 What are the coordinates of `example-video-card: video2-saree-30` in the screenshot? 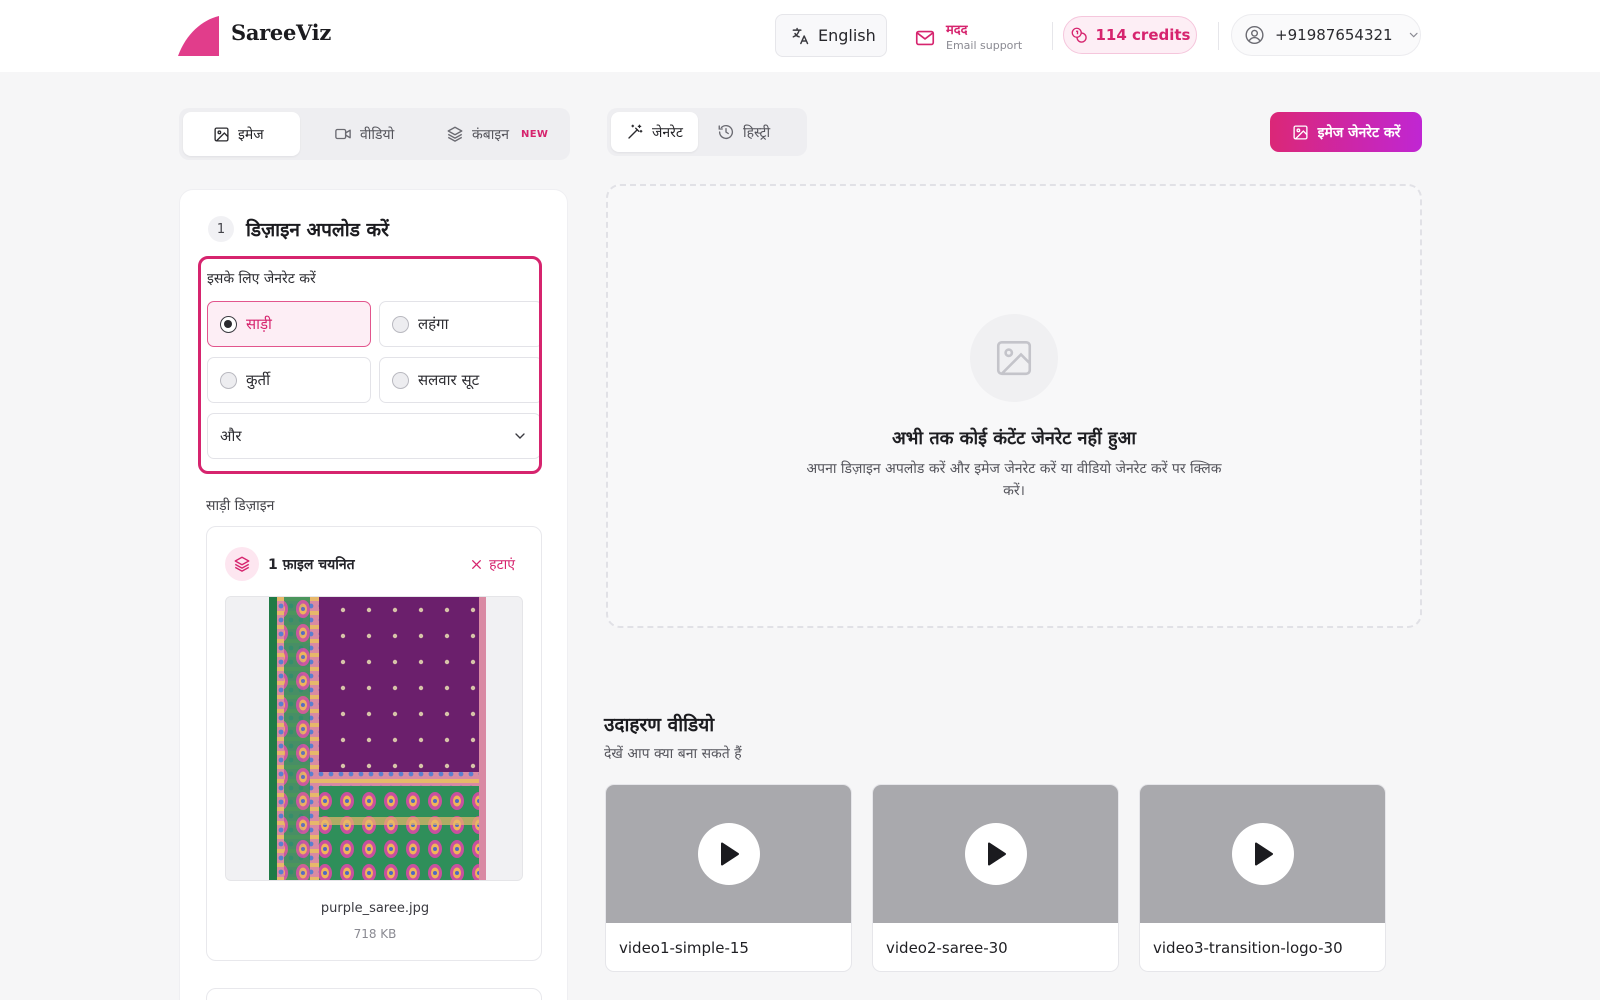 It's located at (995, 878).